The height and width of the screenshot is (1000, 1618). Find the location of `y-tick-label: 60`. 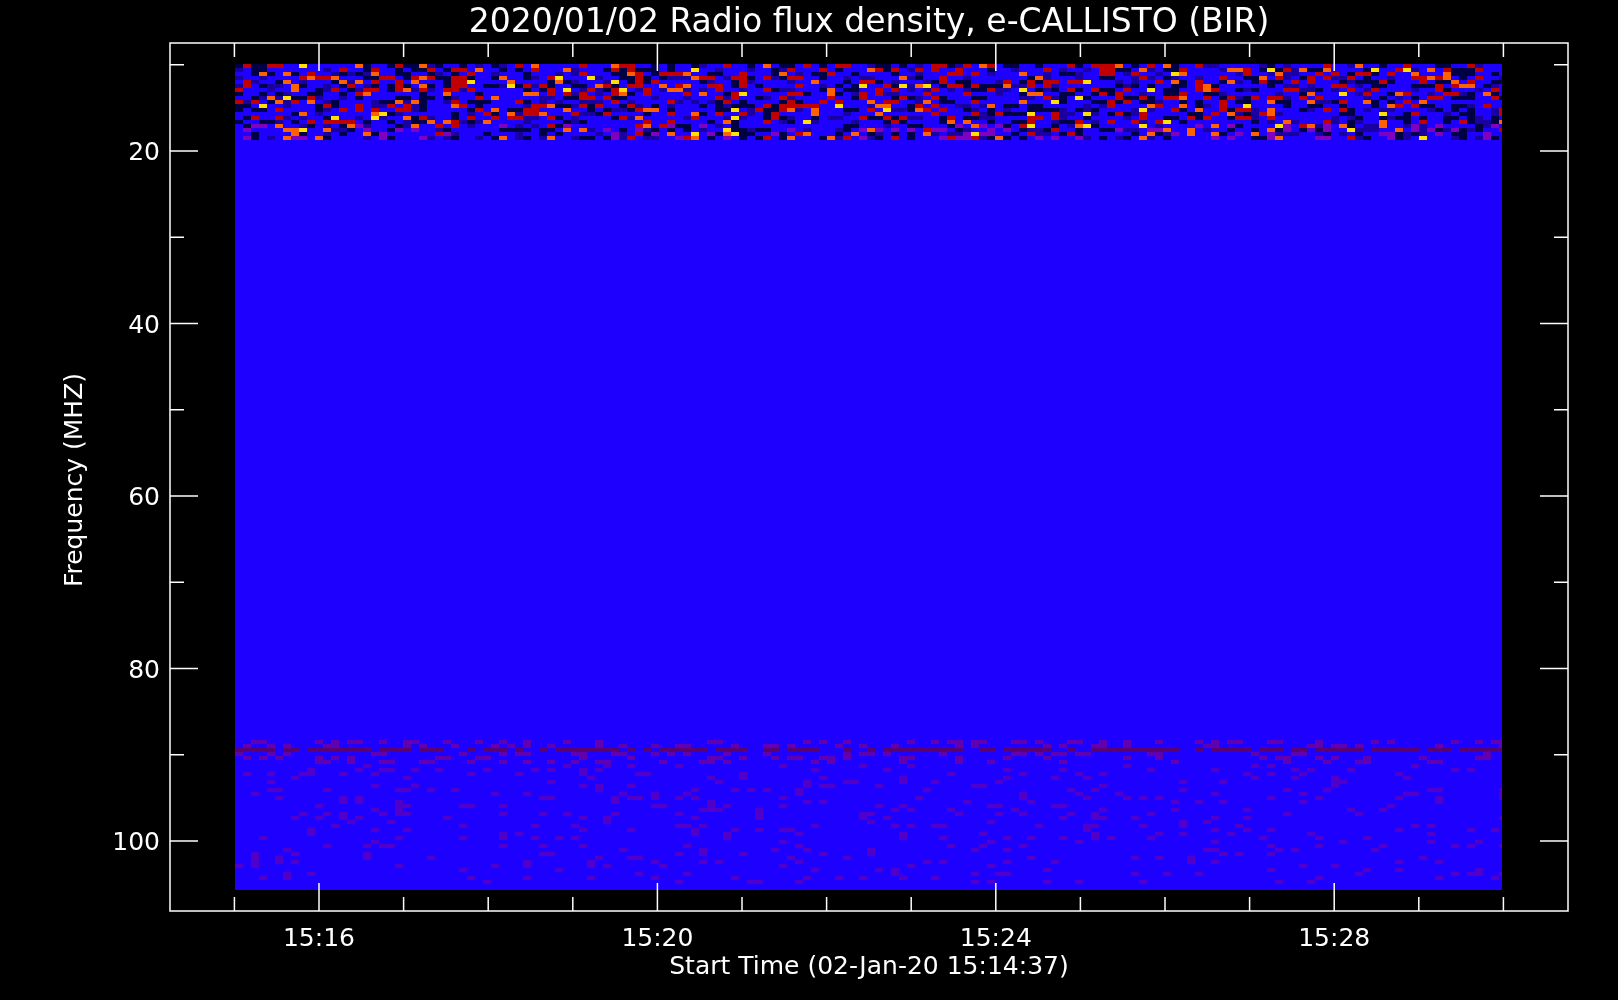

y-tick-label: 60 is located at coordinates (144, 496).